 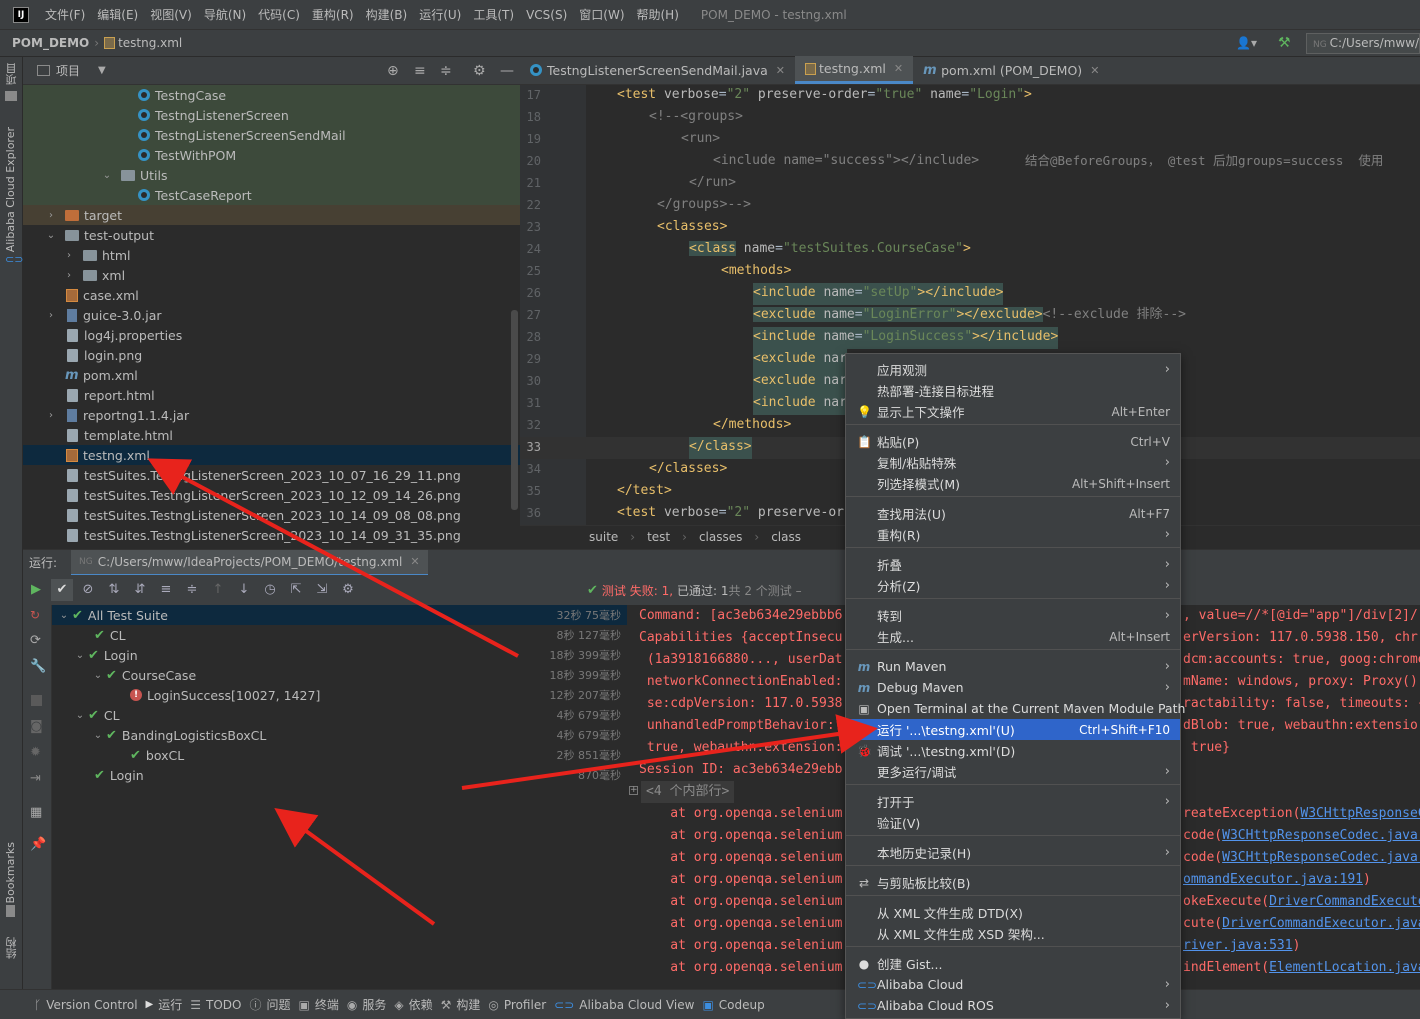 What do you see at coordinates (333, 14) in the screenshot?
I see `menu-refactor: 重构(R)` at bounding box center [333, 14].